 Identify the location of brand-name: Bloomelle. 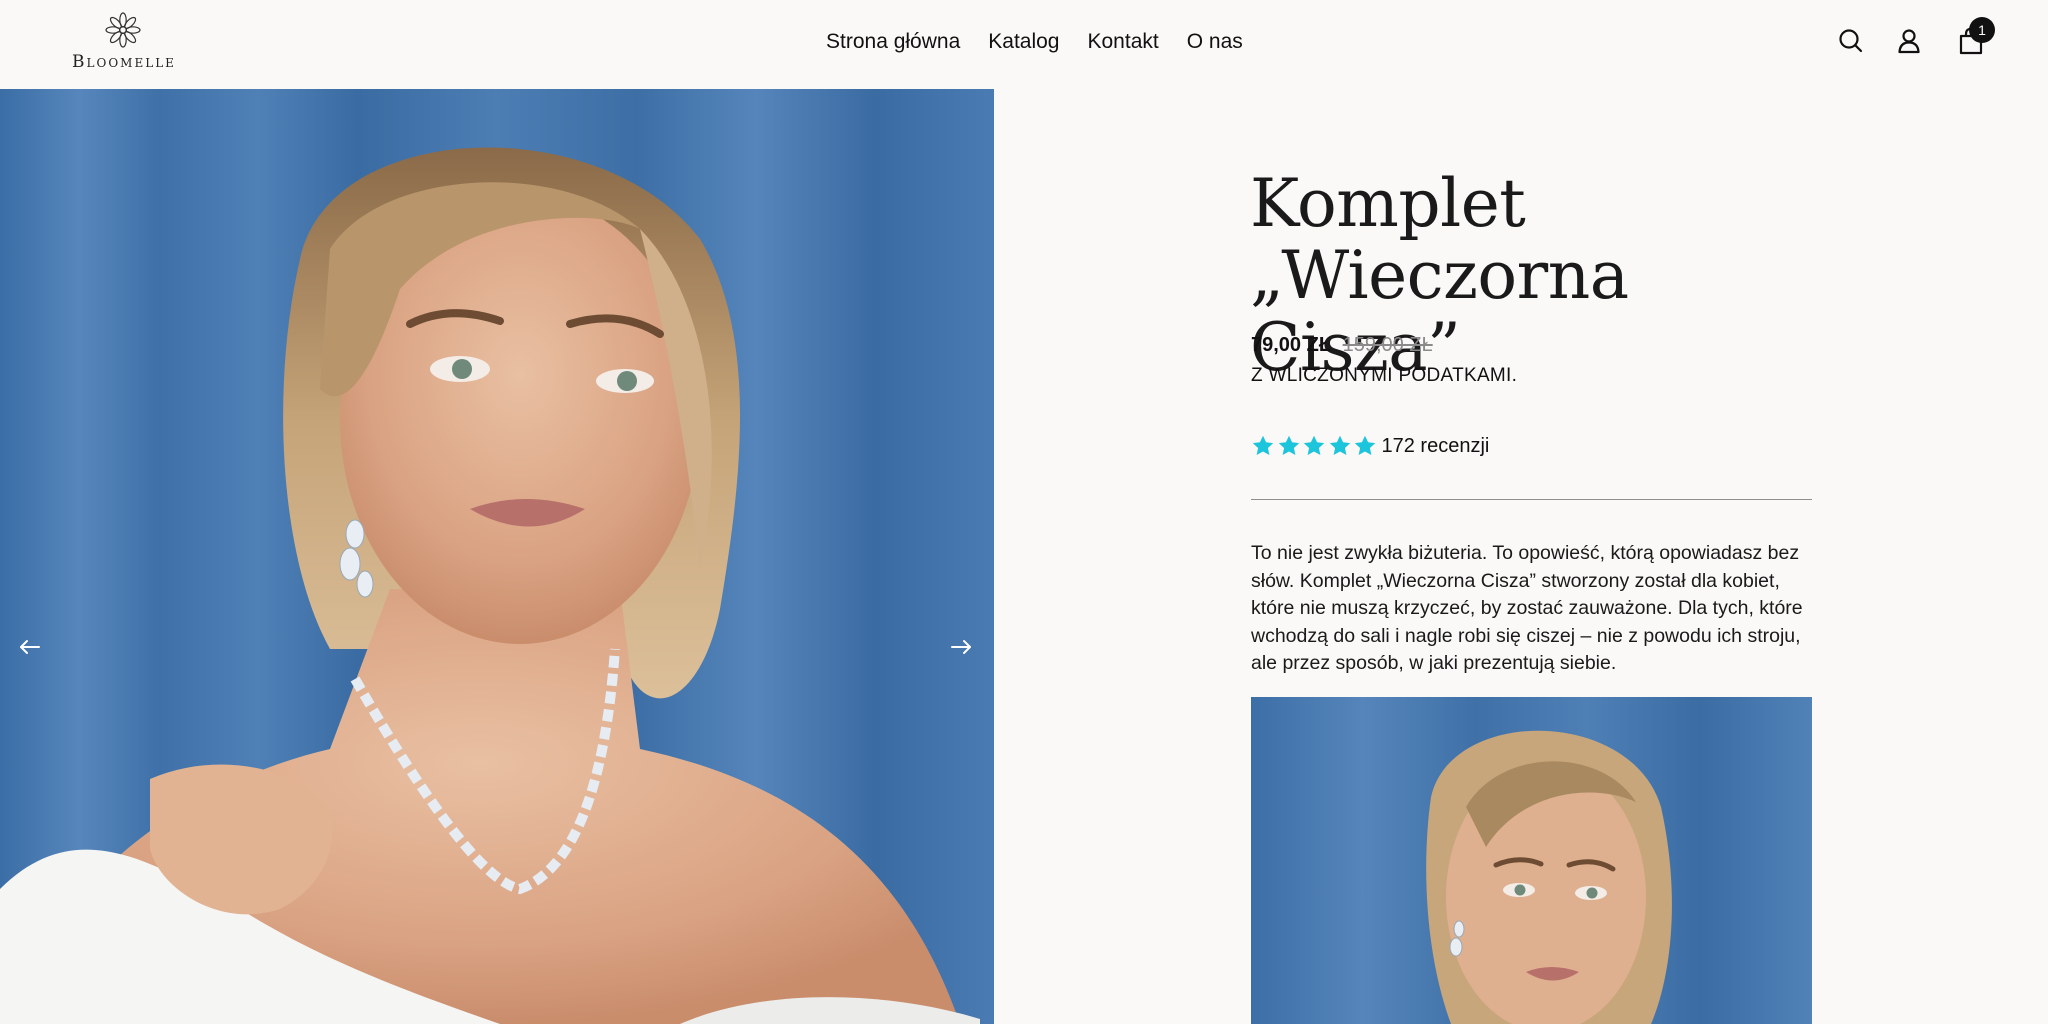
(124, 62).